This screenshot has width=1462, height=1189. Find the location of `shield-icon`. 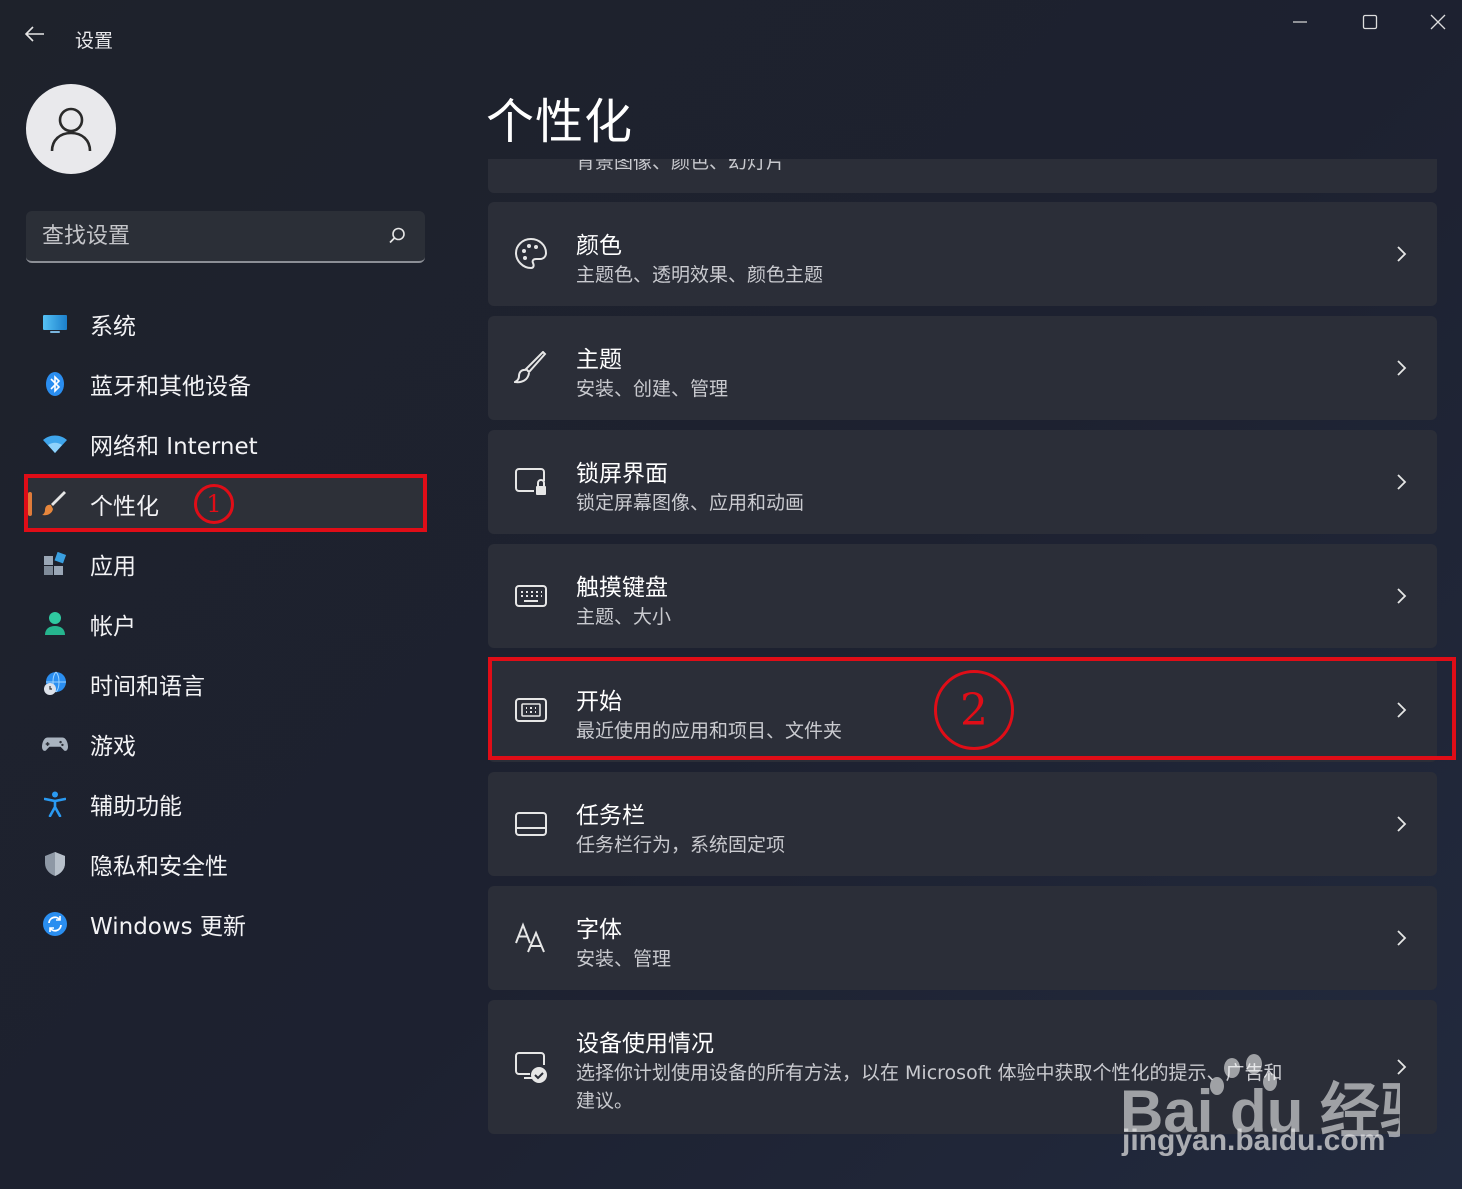

shield-icon is located at coordinates (55, 864).